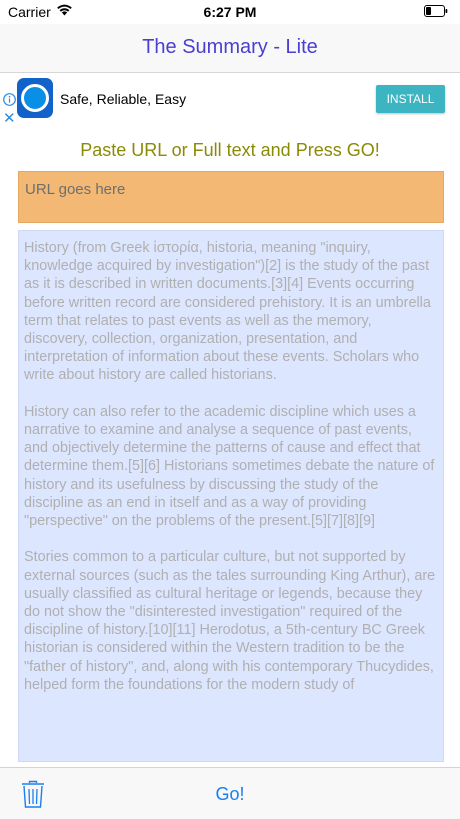  I want to click on ad-text: Safe, Reliable, Easy, so click(123, 99).